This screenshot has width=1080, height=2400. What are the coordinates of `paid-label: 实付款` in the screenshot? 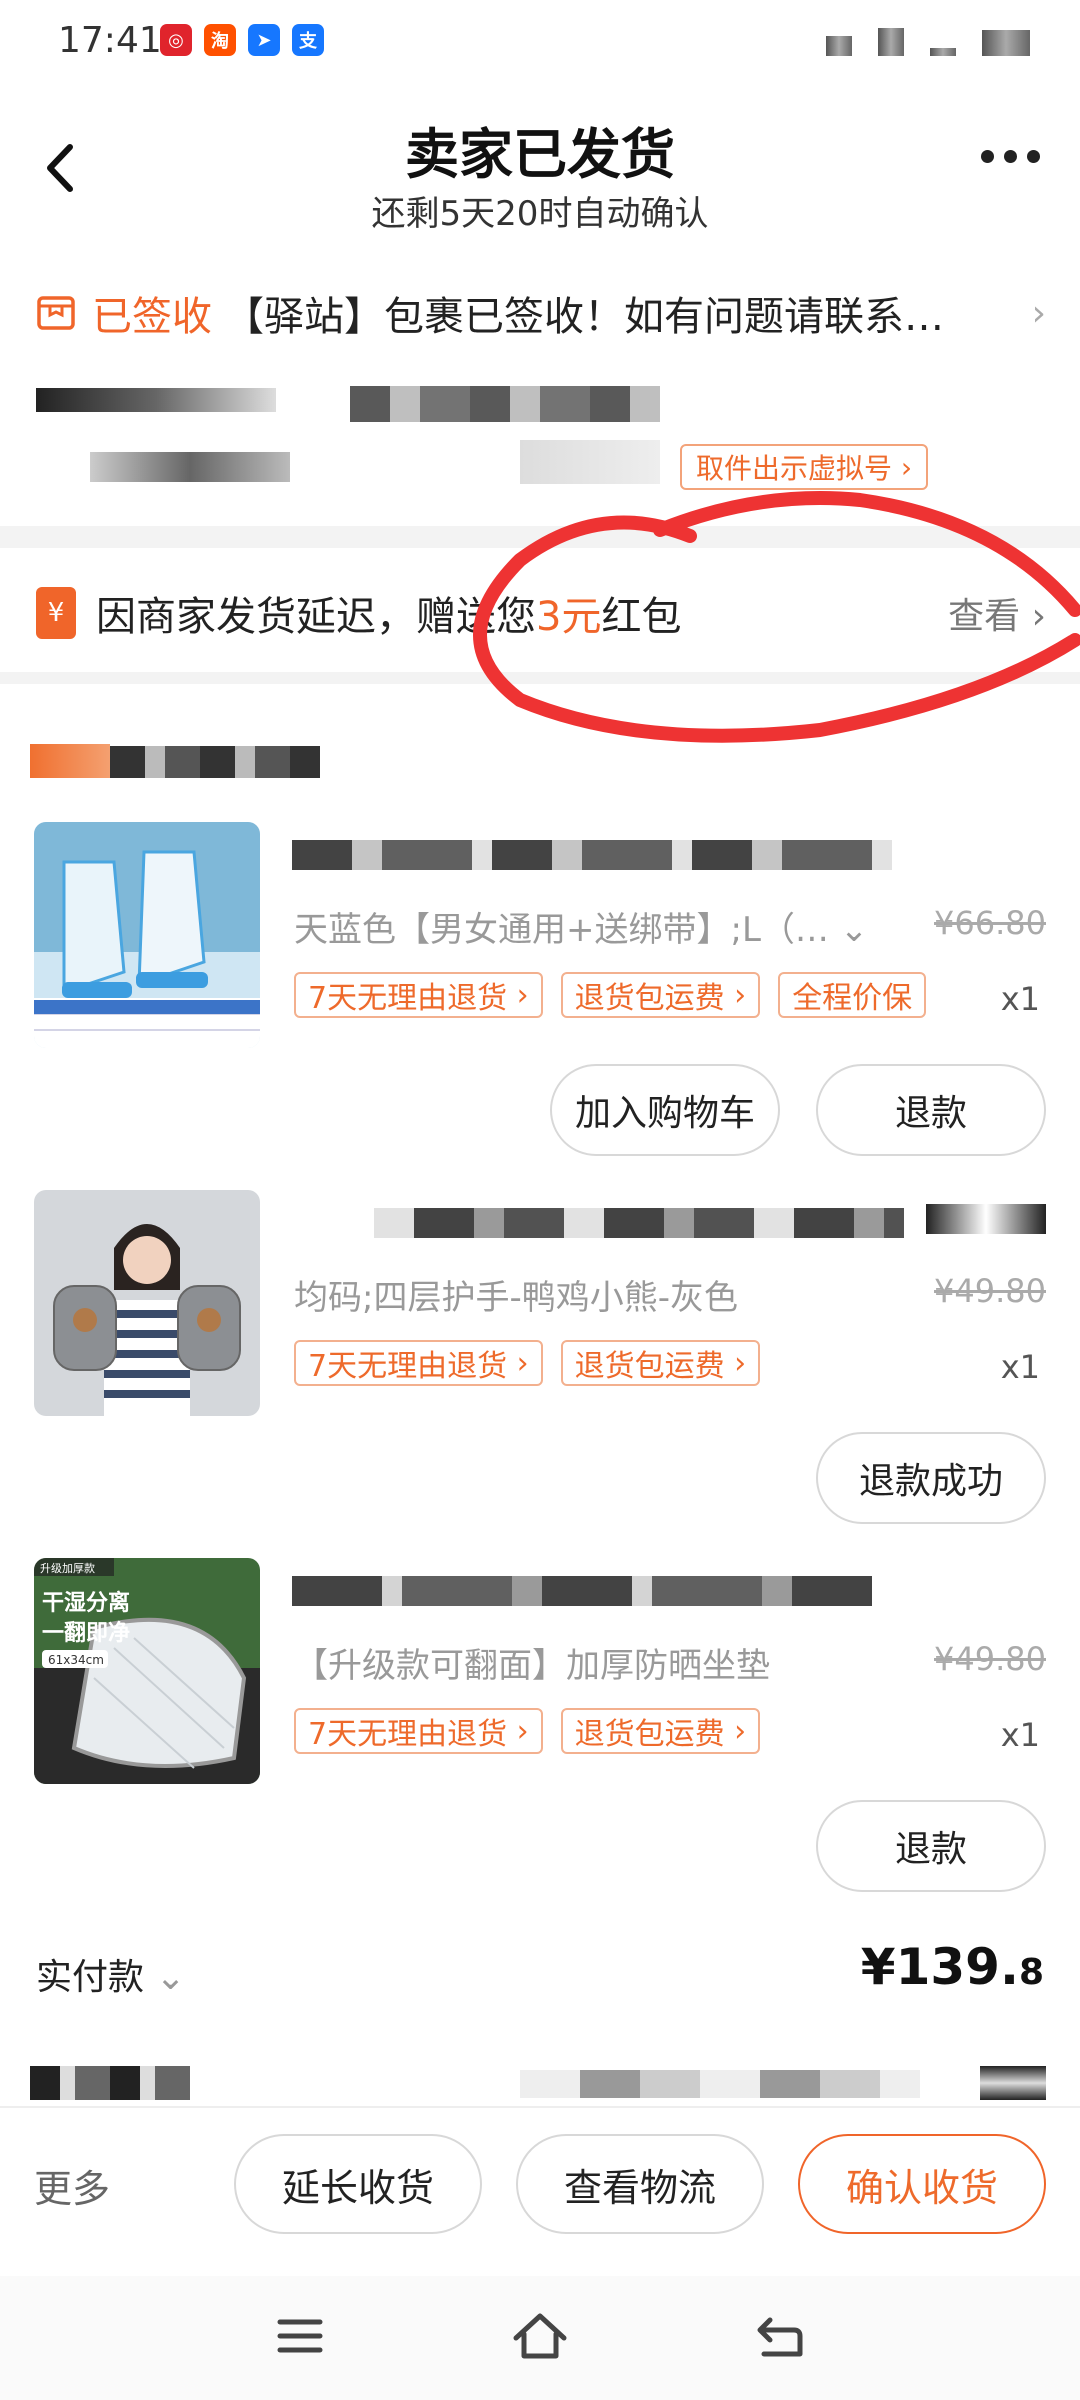 It's located at (90, 1977).